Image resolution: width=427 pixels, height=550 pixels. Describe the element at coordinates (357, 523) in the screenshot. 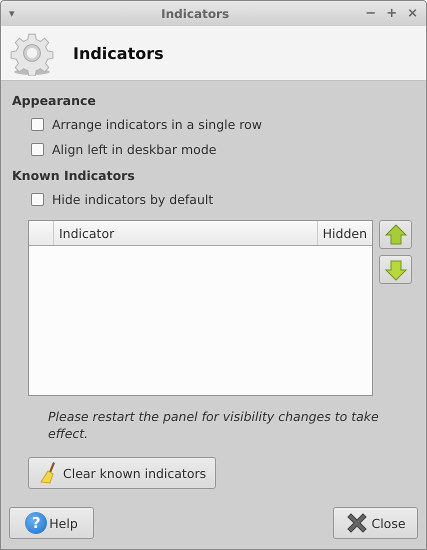

I see `close-icon` at that location.